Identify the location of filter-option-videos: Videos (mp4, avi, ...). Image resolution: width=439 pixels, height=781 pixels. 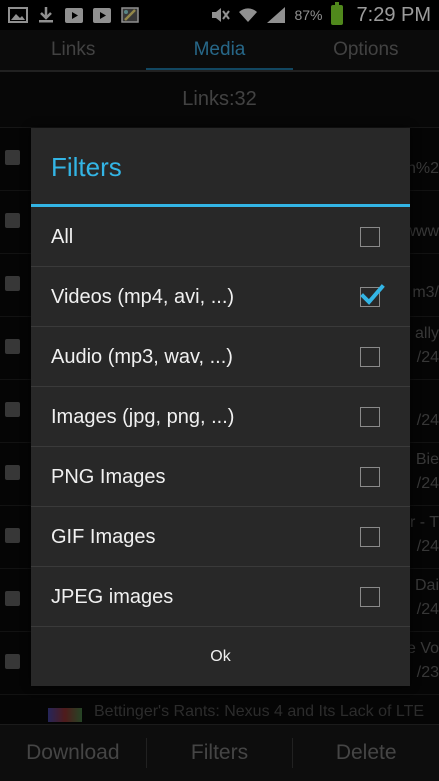
(220, 297).